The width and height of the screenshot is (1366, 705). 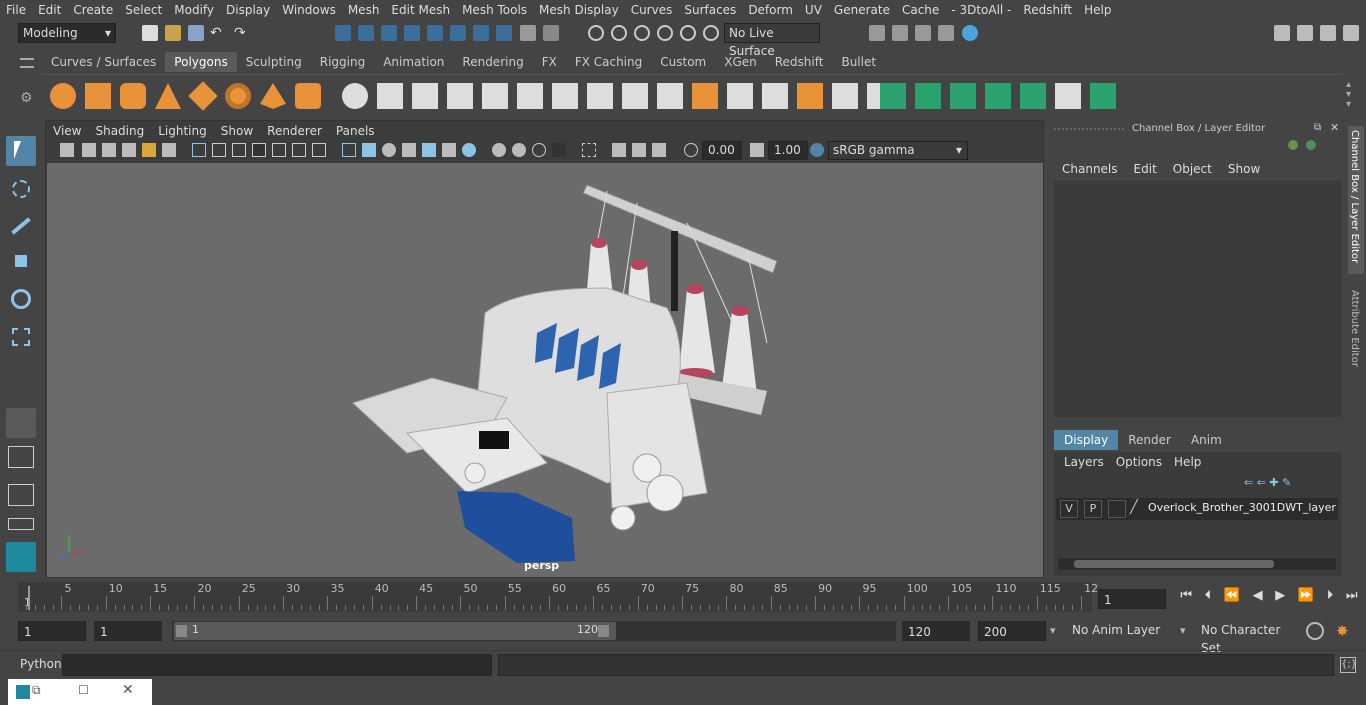 I want to click on image-plane-icon, so click(x=129, y=150).